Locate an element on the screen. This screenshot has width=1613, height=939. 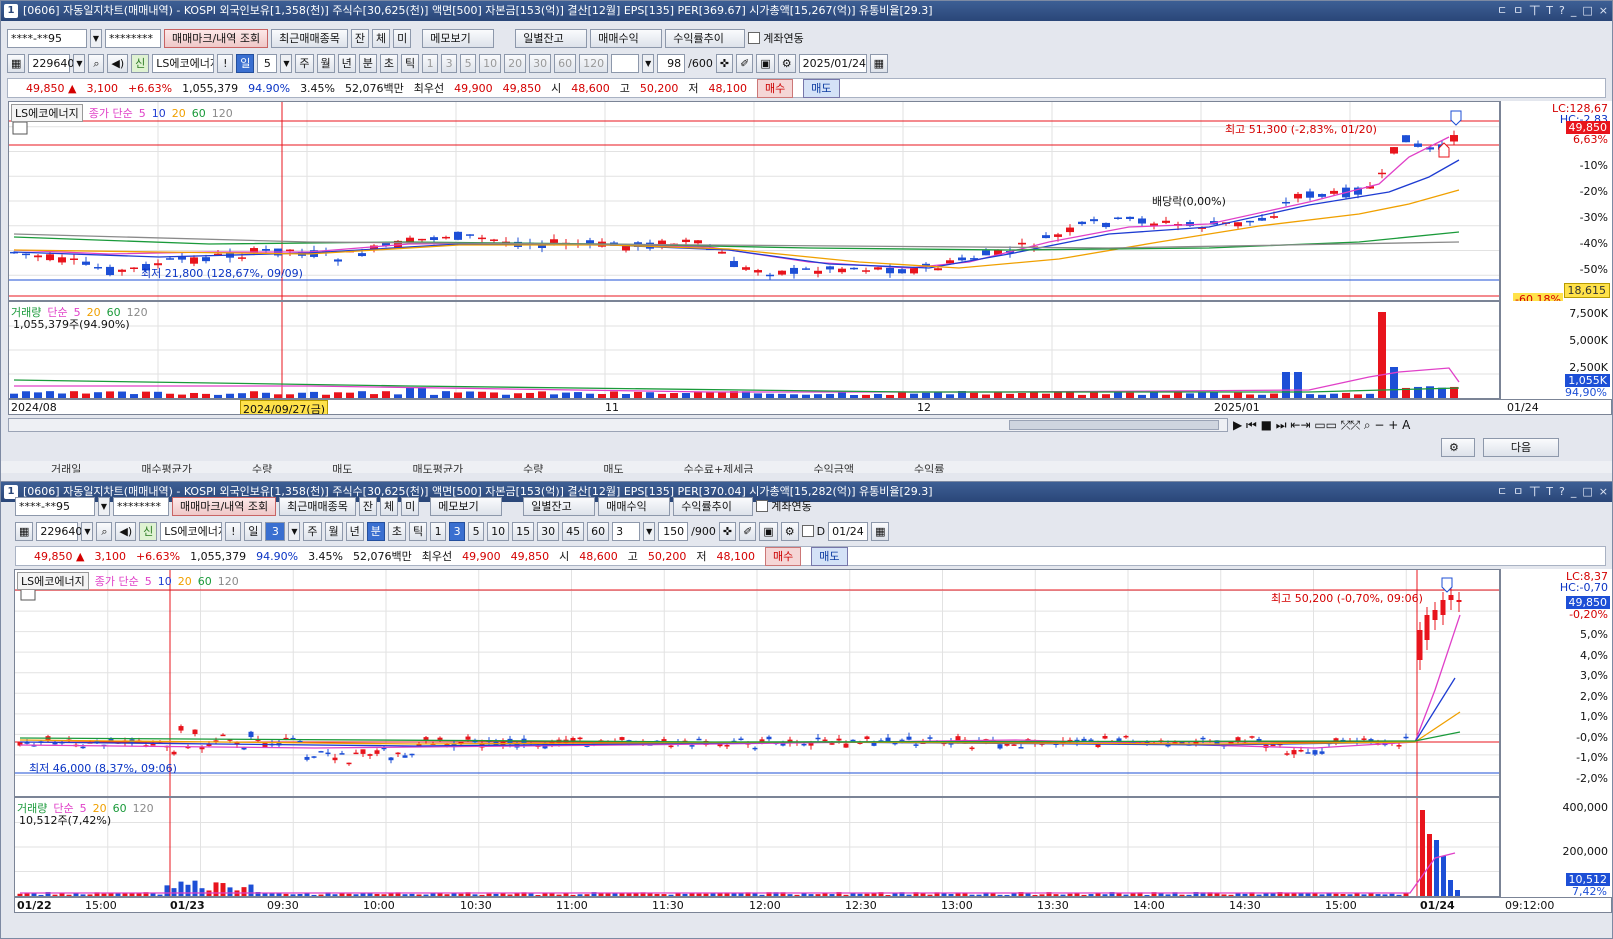
n5-button: 5 is located at coordinates (468, 63).